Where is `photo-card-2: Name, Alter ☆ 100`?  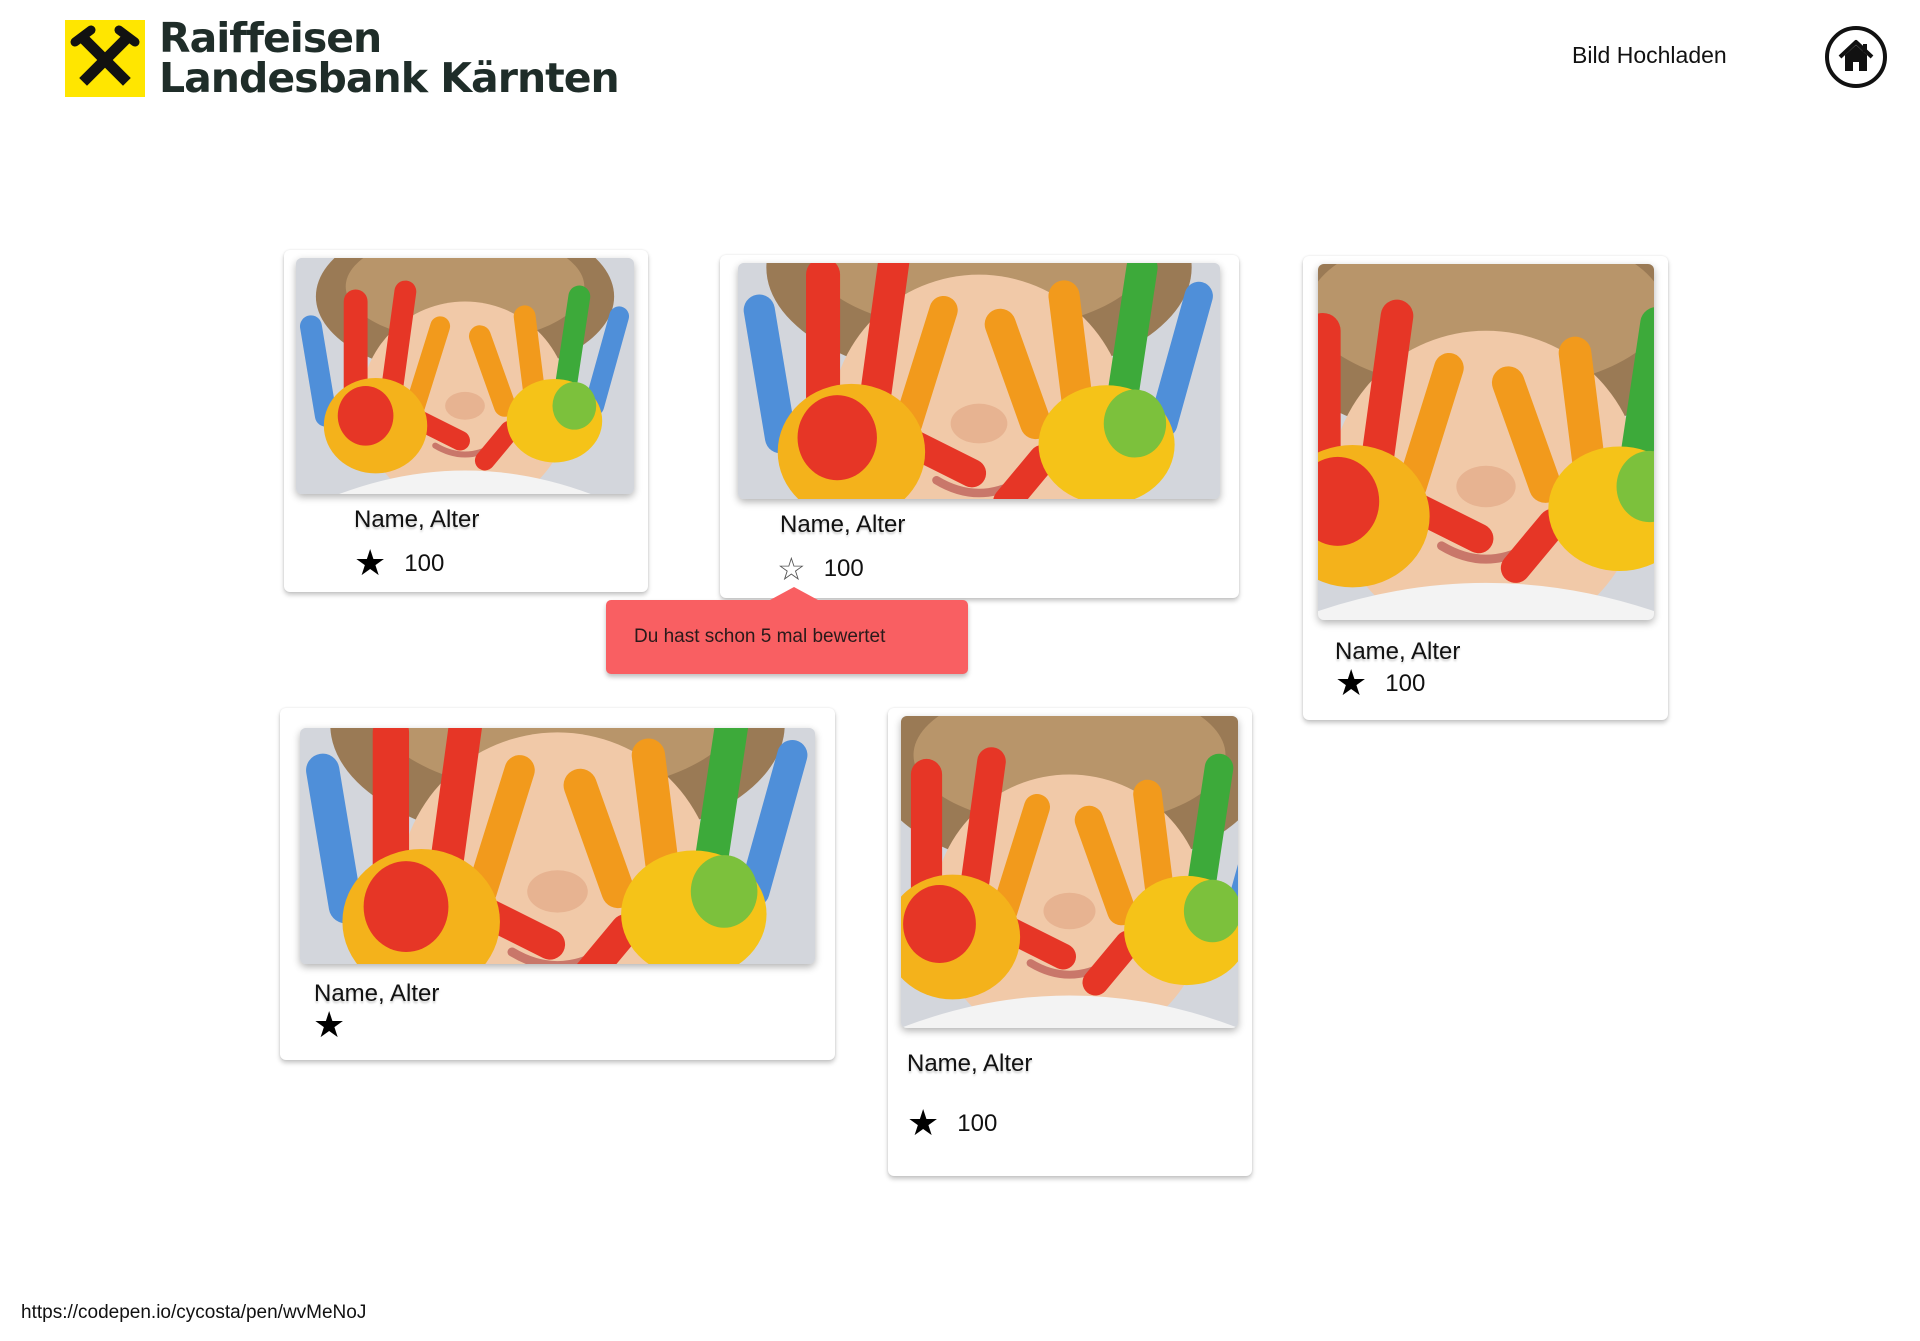 photo-card-2: Name, Alter ☆ 100 is located at coordinates (979, 426).